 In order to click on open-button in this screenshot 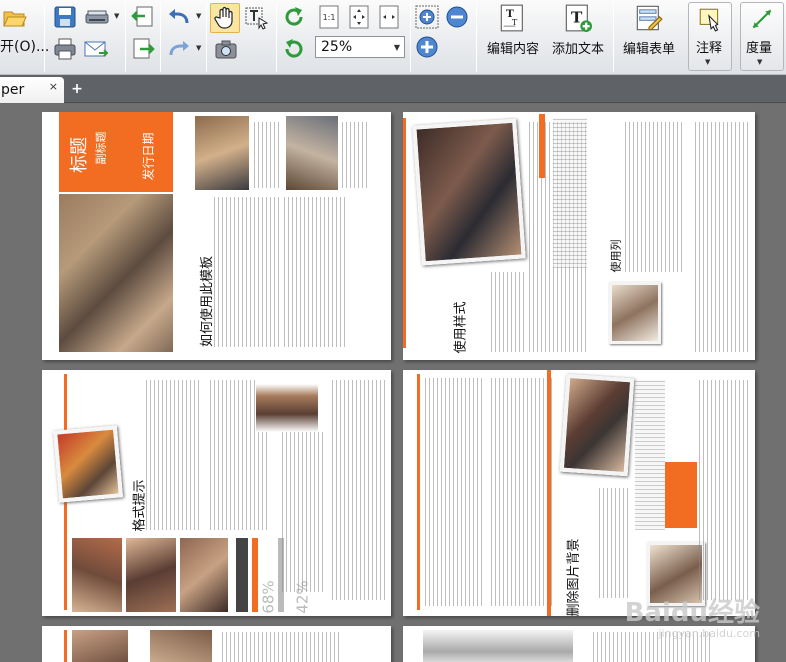, I will do `click(15, 18)`.